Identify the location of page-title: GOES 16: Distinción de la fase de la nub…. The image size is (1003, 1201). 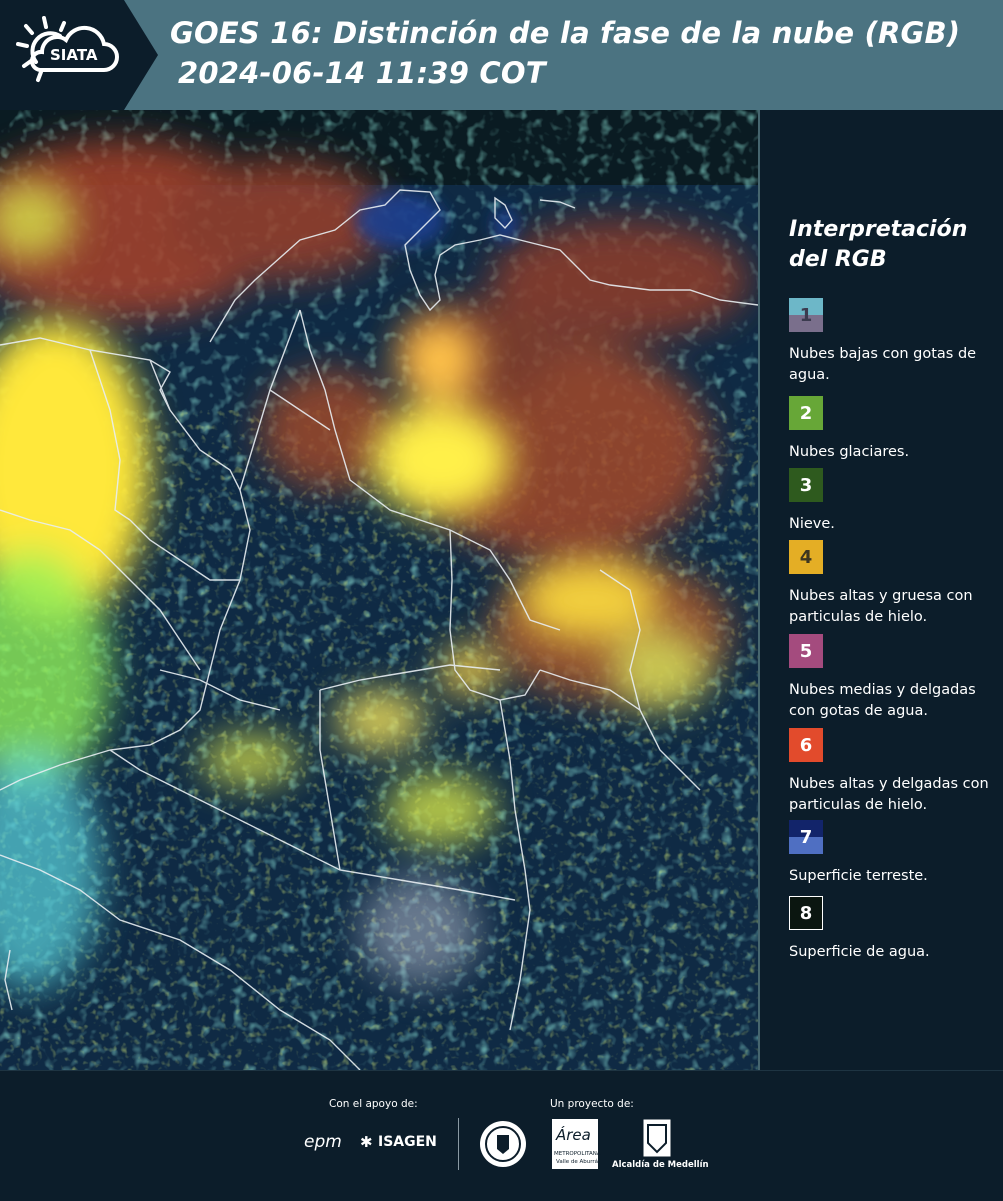
(565, 33).